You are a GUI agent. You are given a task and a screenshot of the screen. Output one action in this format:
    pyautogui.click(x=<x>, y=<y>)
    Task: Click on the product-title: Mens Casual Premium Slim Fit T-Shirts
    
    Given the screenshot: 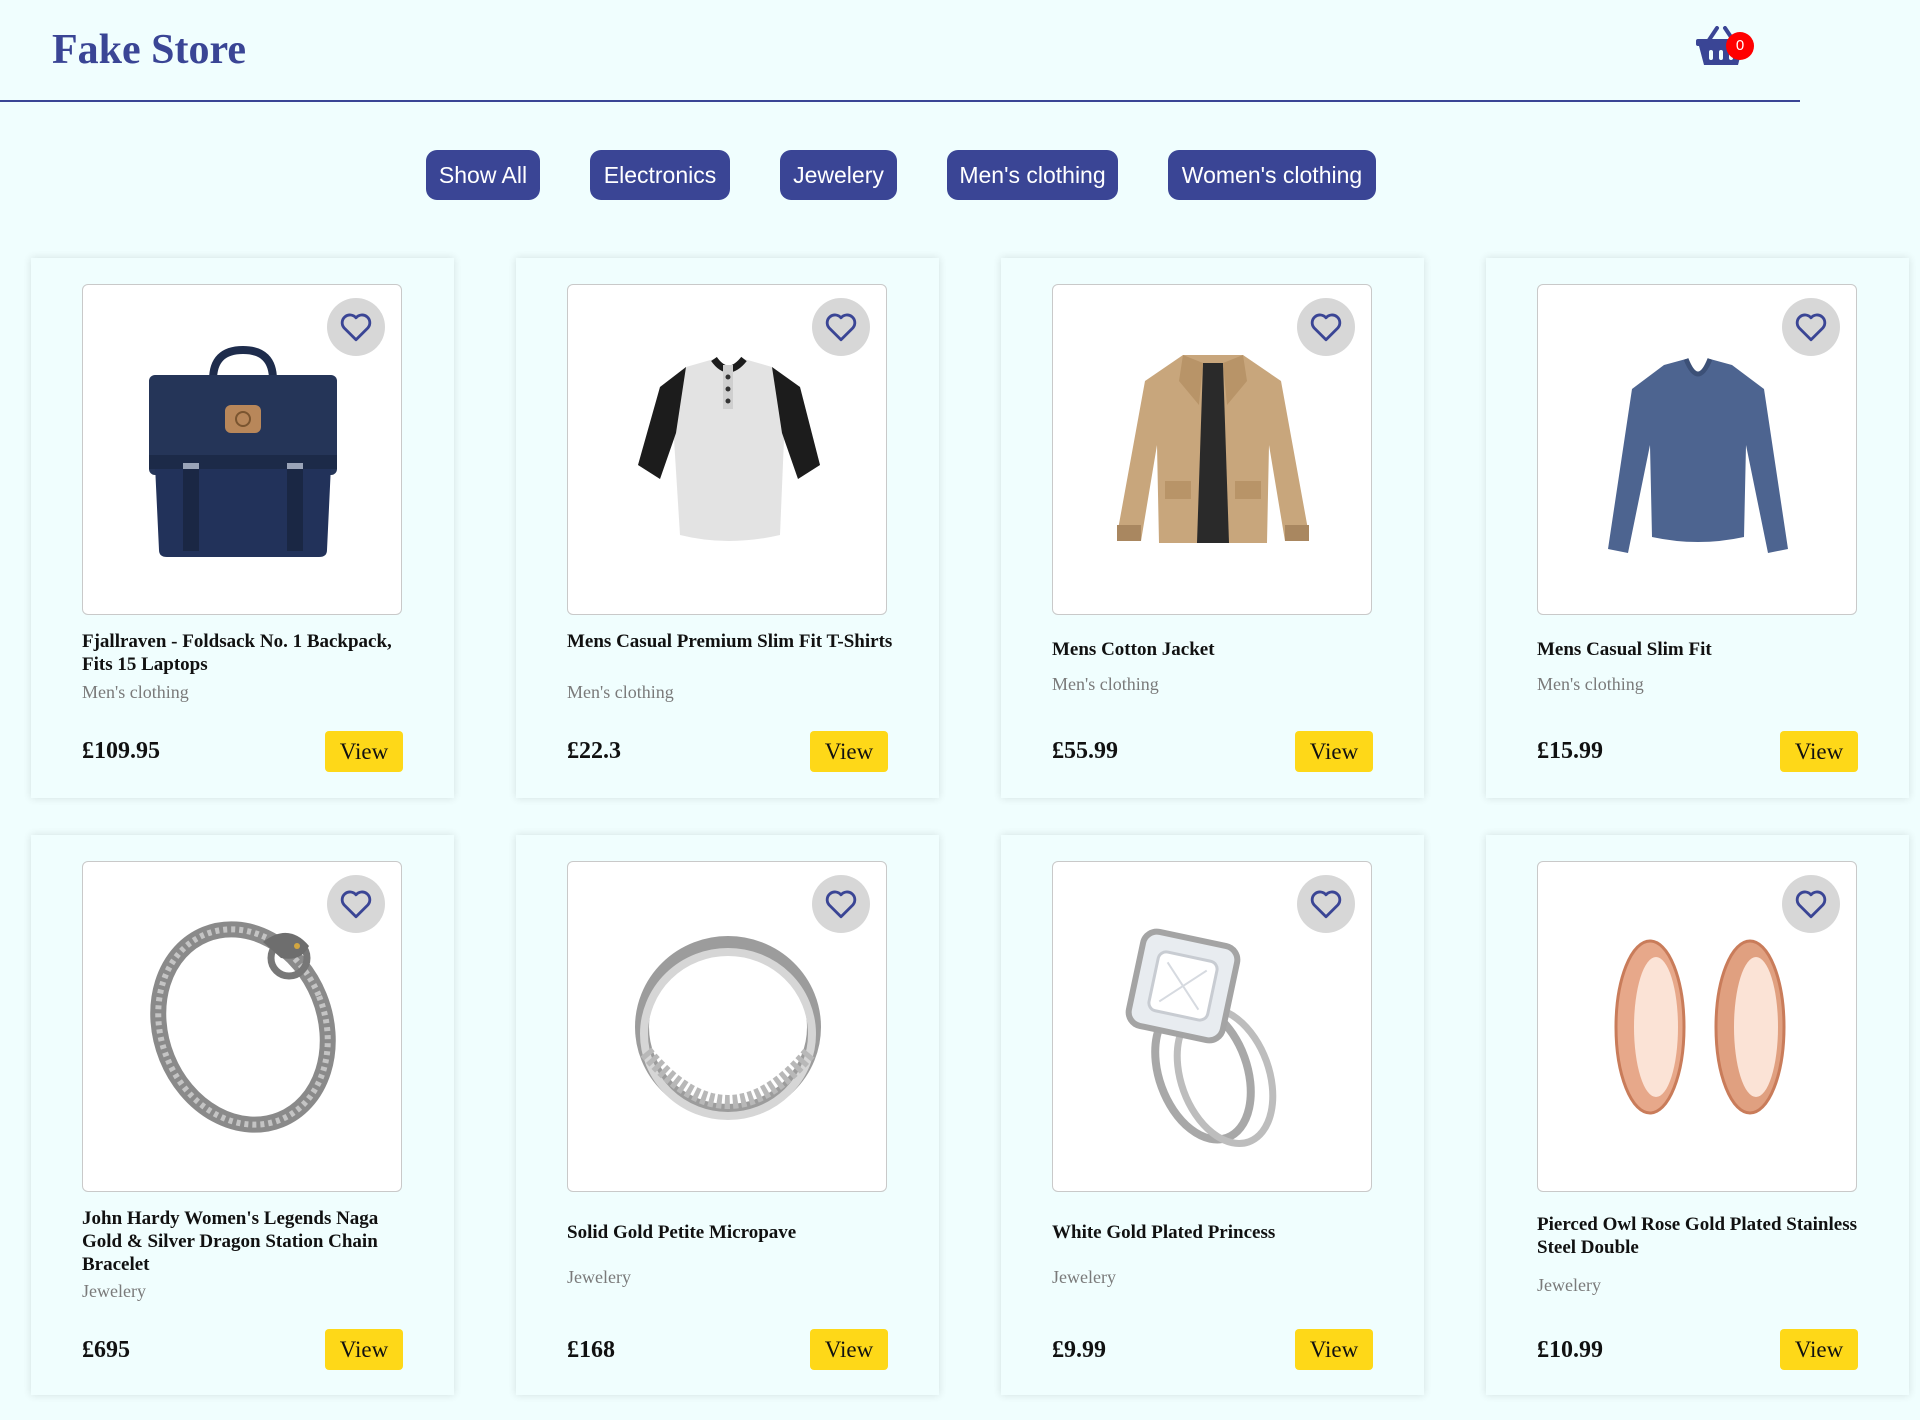 What is the action you would take?
    pyautogui.click(x=737, y=641)
    